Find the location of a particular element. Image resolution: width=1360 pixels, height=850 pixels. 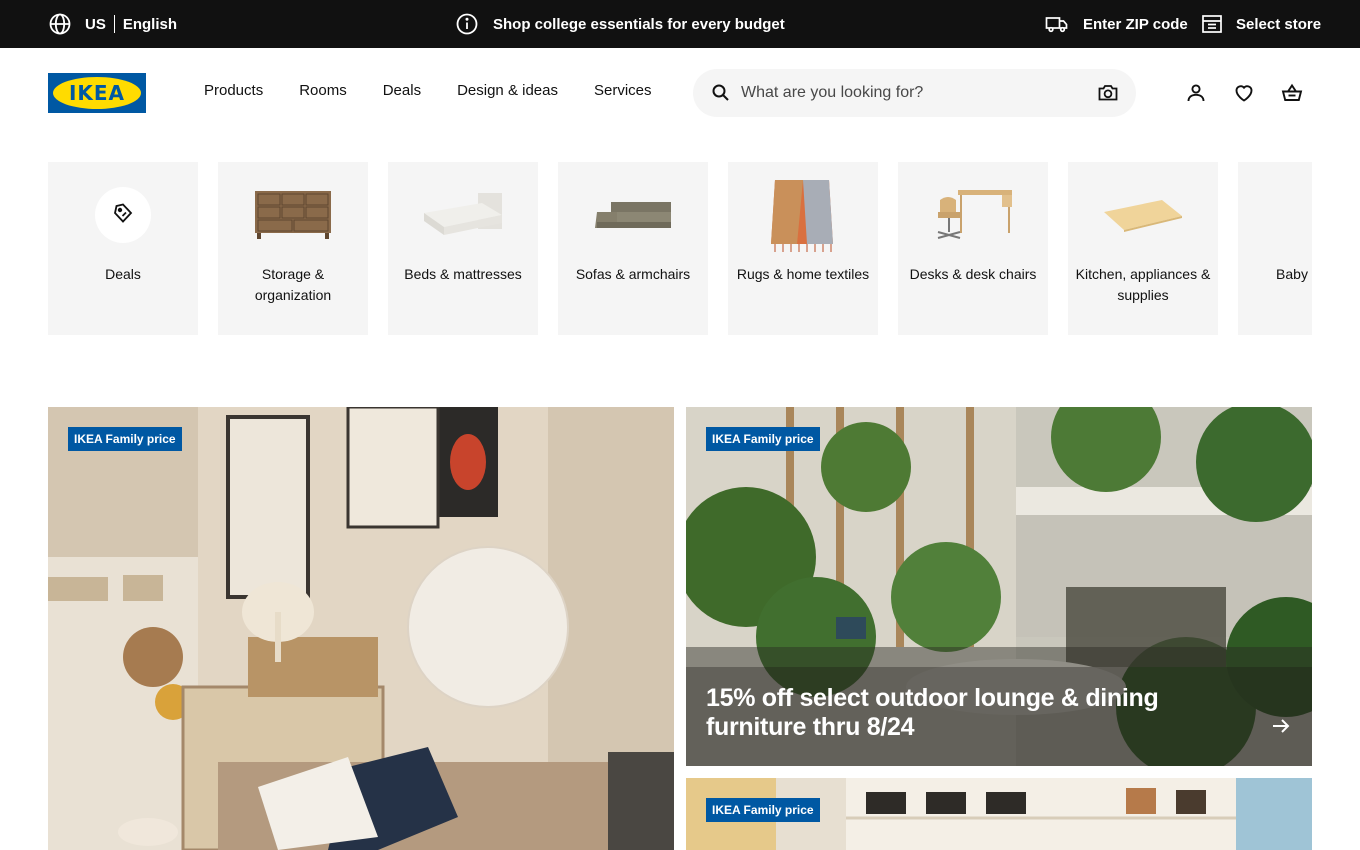

throw-blanket-image is located at coordinates (803, 215).